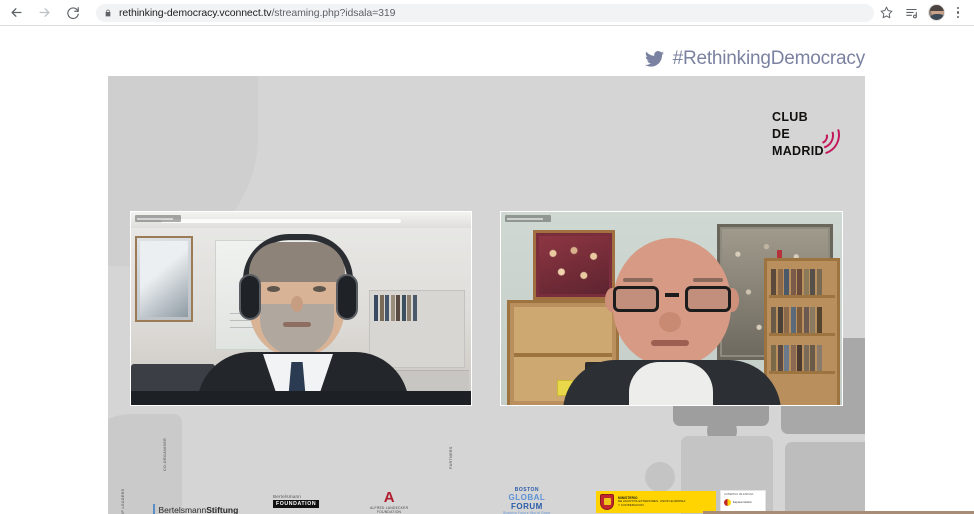 The image size is (974, 514). Describe the element at coordinates (333, 12) in the screenshot. I see `url-path: /streaming.php?idsala=319` at that location.